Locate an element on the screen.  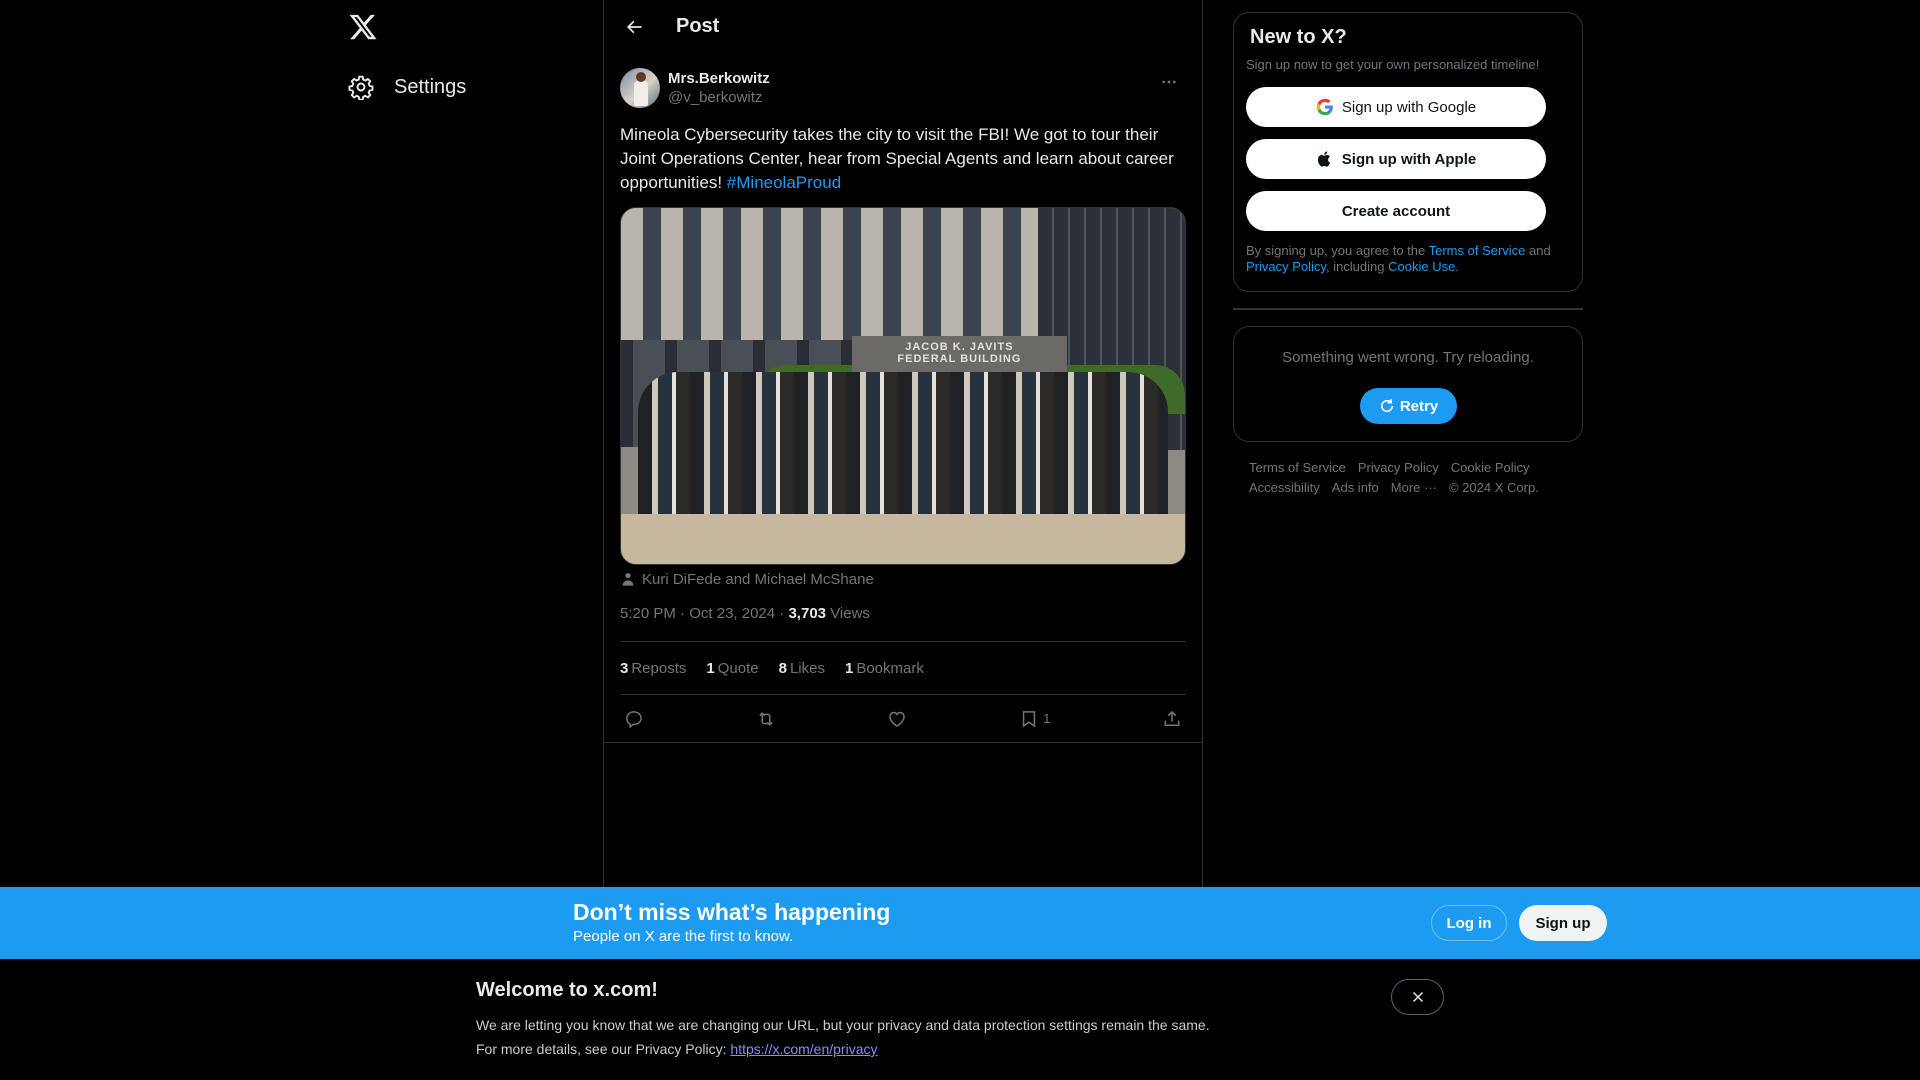
footer-accessibility: Accessibility is located at coordinates (1284, 487).